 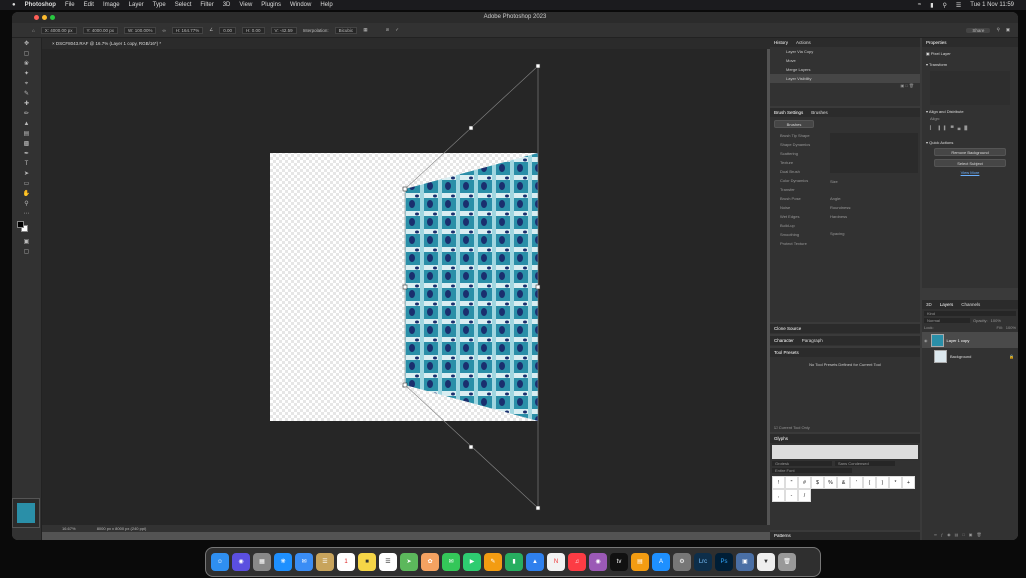 I want to click on brush-option: Scattering, so click(x=799, y=153).